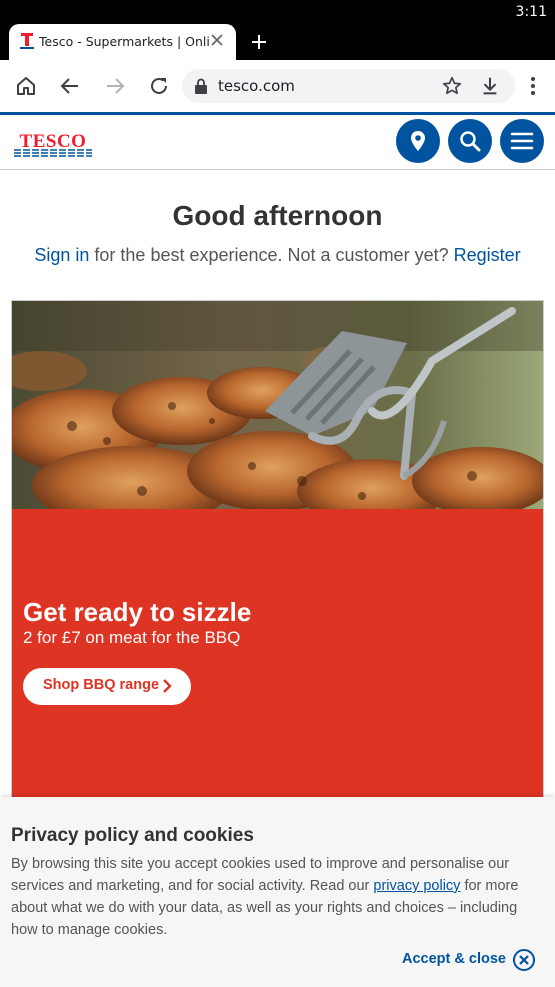 This screenshot has height=987, width=555. What do you see at coordinates (132, 637) in the screenshot?
I see `promo-subtitle: 2 for £7 on meat for the BBQ` at bounding box center [132, 637].